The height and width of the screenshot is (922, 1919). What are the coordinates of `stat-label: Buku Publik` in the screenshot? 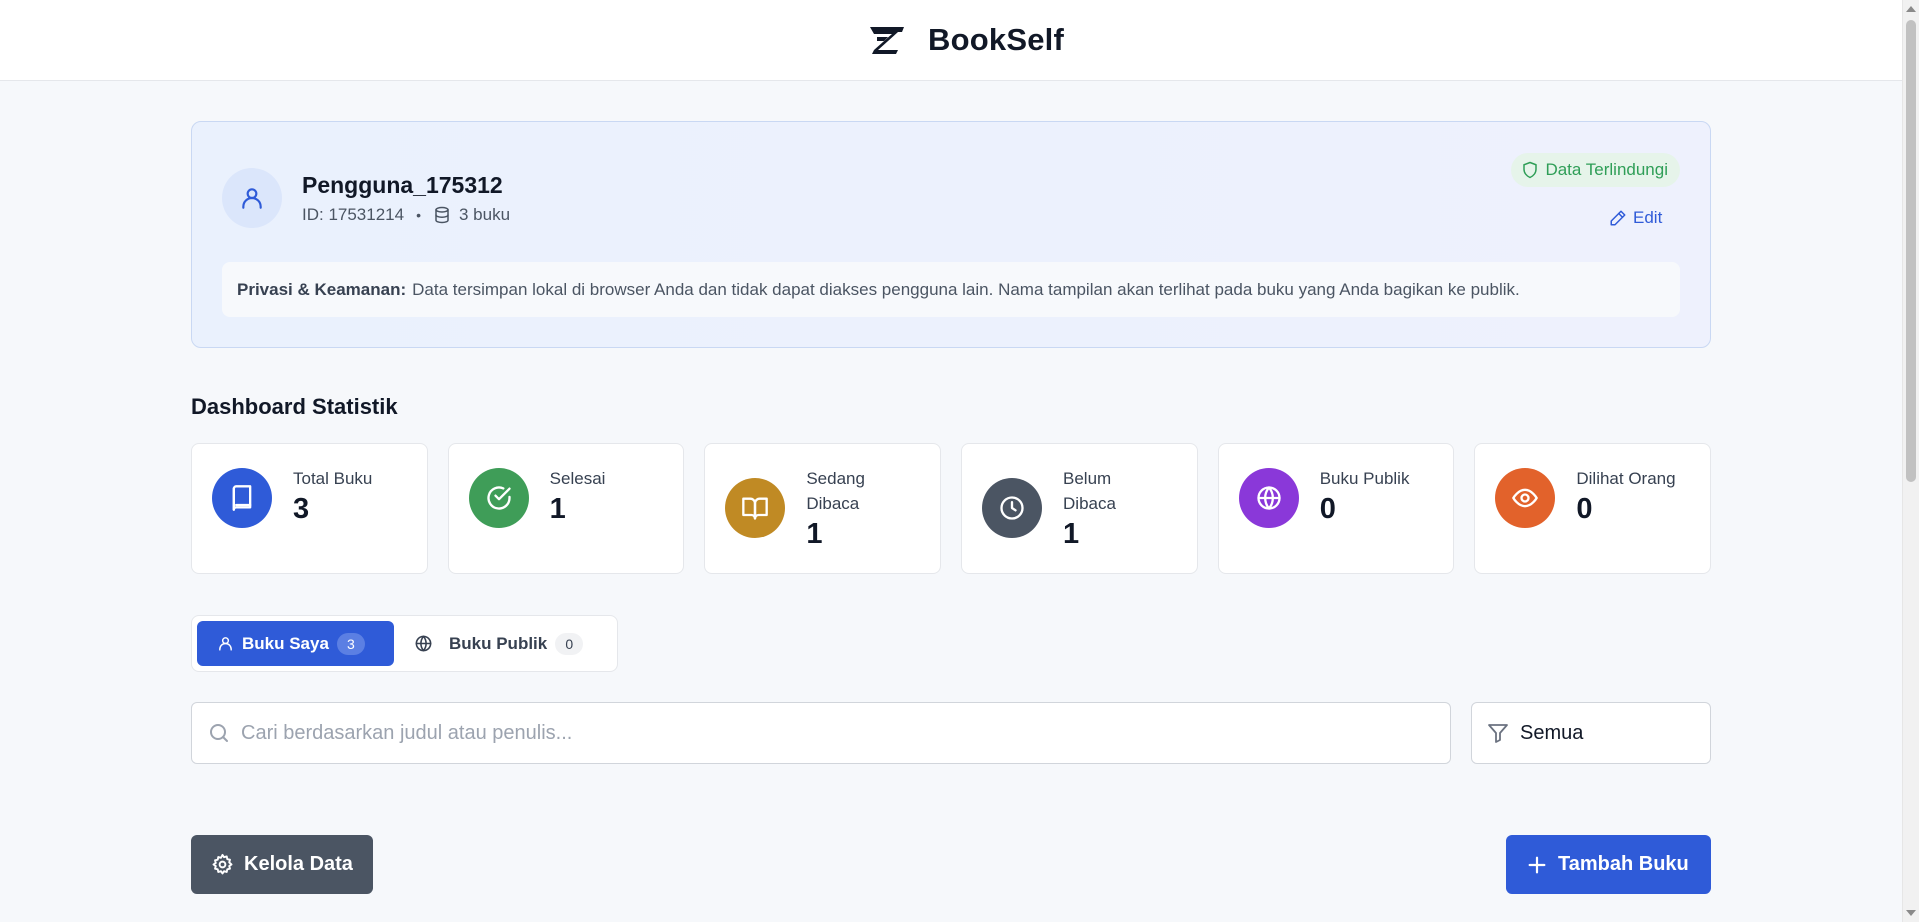 It's located at (1364, 478).